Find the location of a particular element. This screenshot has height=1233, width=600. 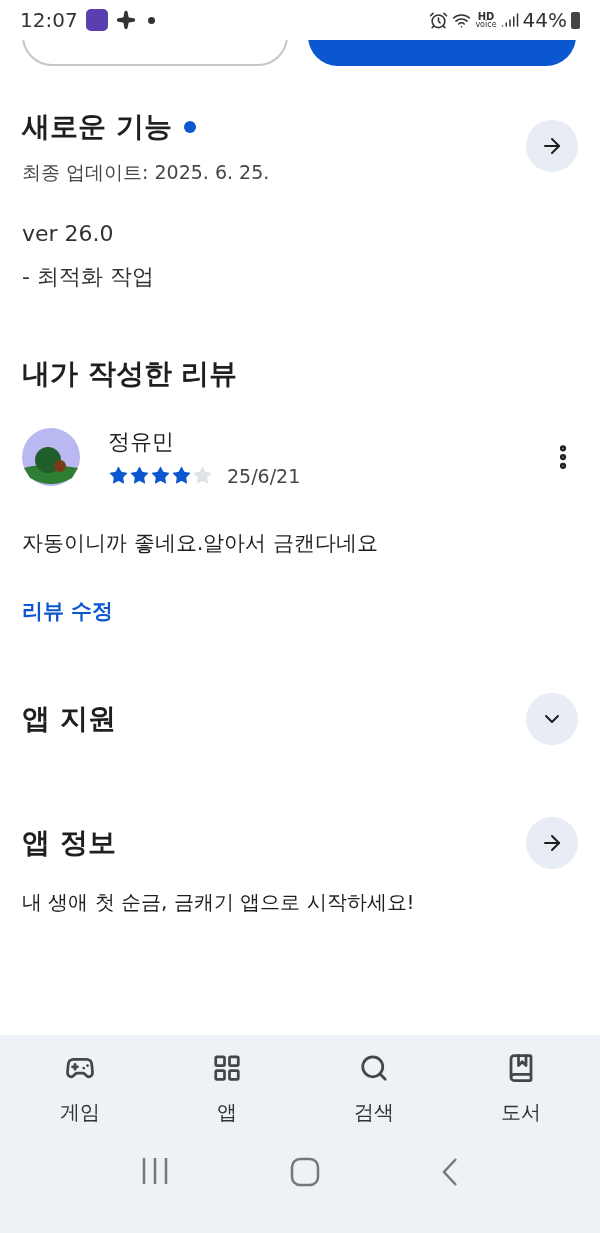

review-text: 자동이니까 좋네요.알아서 금캔다네요 is located at coordinates (201, 543).